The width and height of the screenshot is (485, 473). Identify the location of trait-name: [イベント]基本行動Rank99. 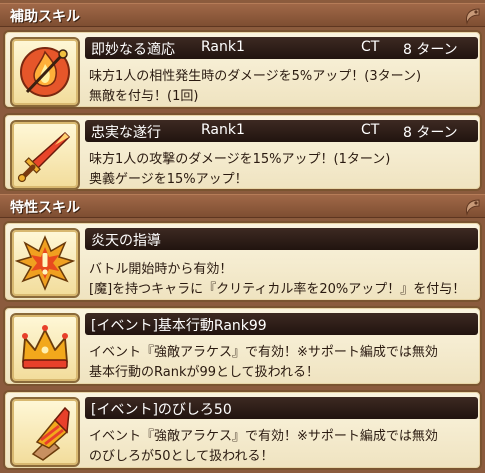
(179, 326).